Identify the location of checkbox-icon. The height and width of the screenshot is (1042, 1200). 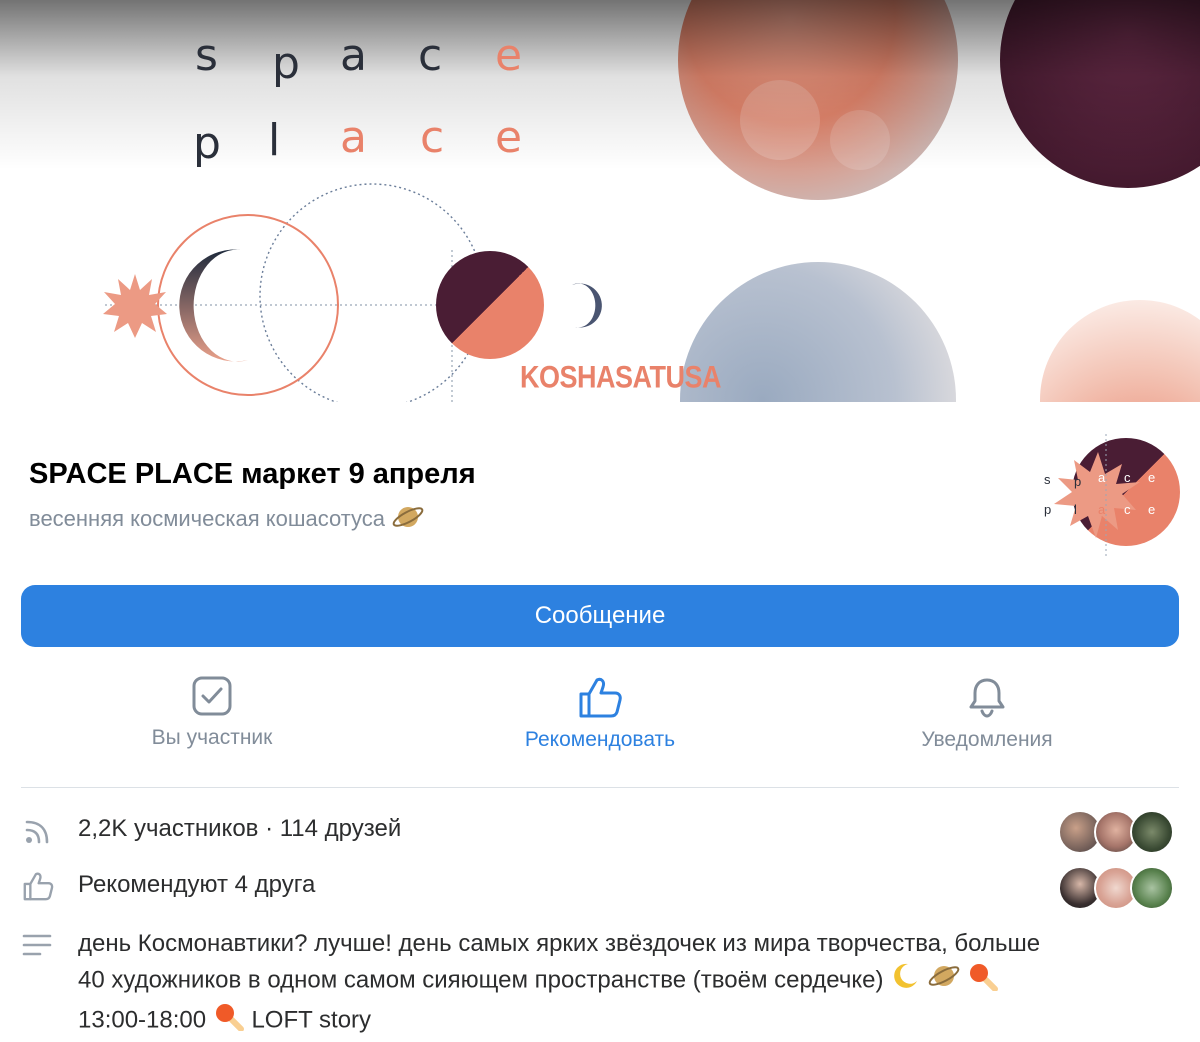
(212, 696).